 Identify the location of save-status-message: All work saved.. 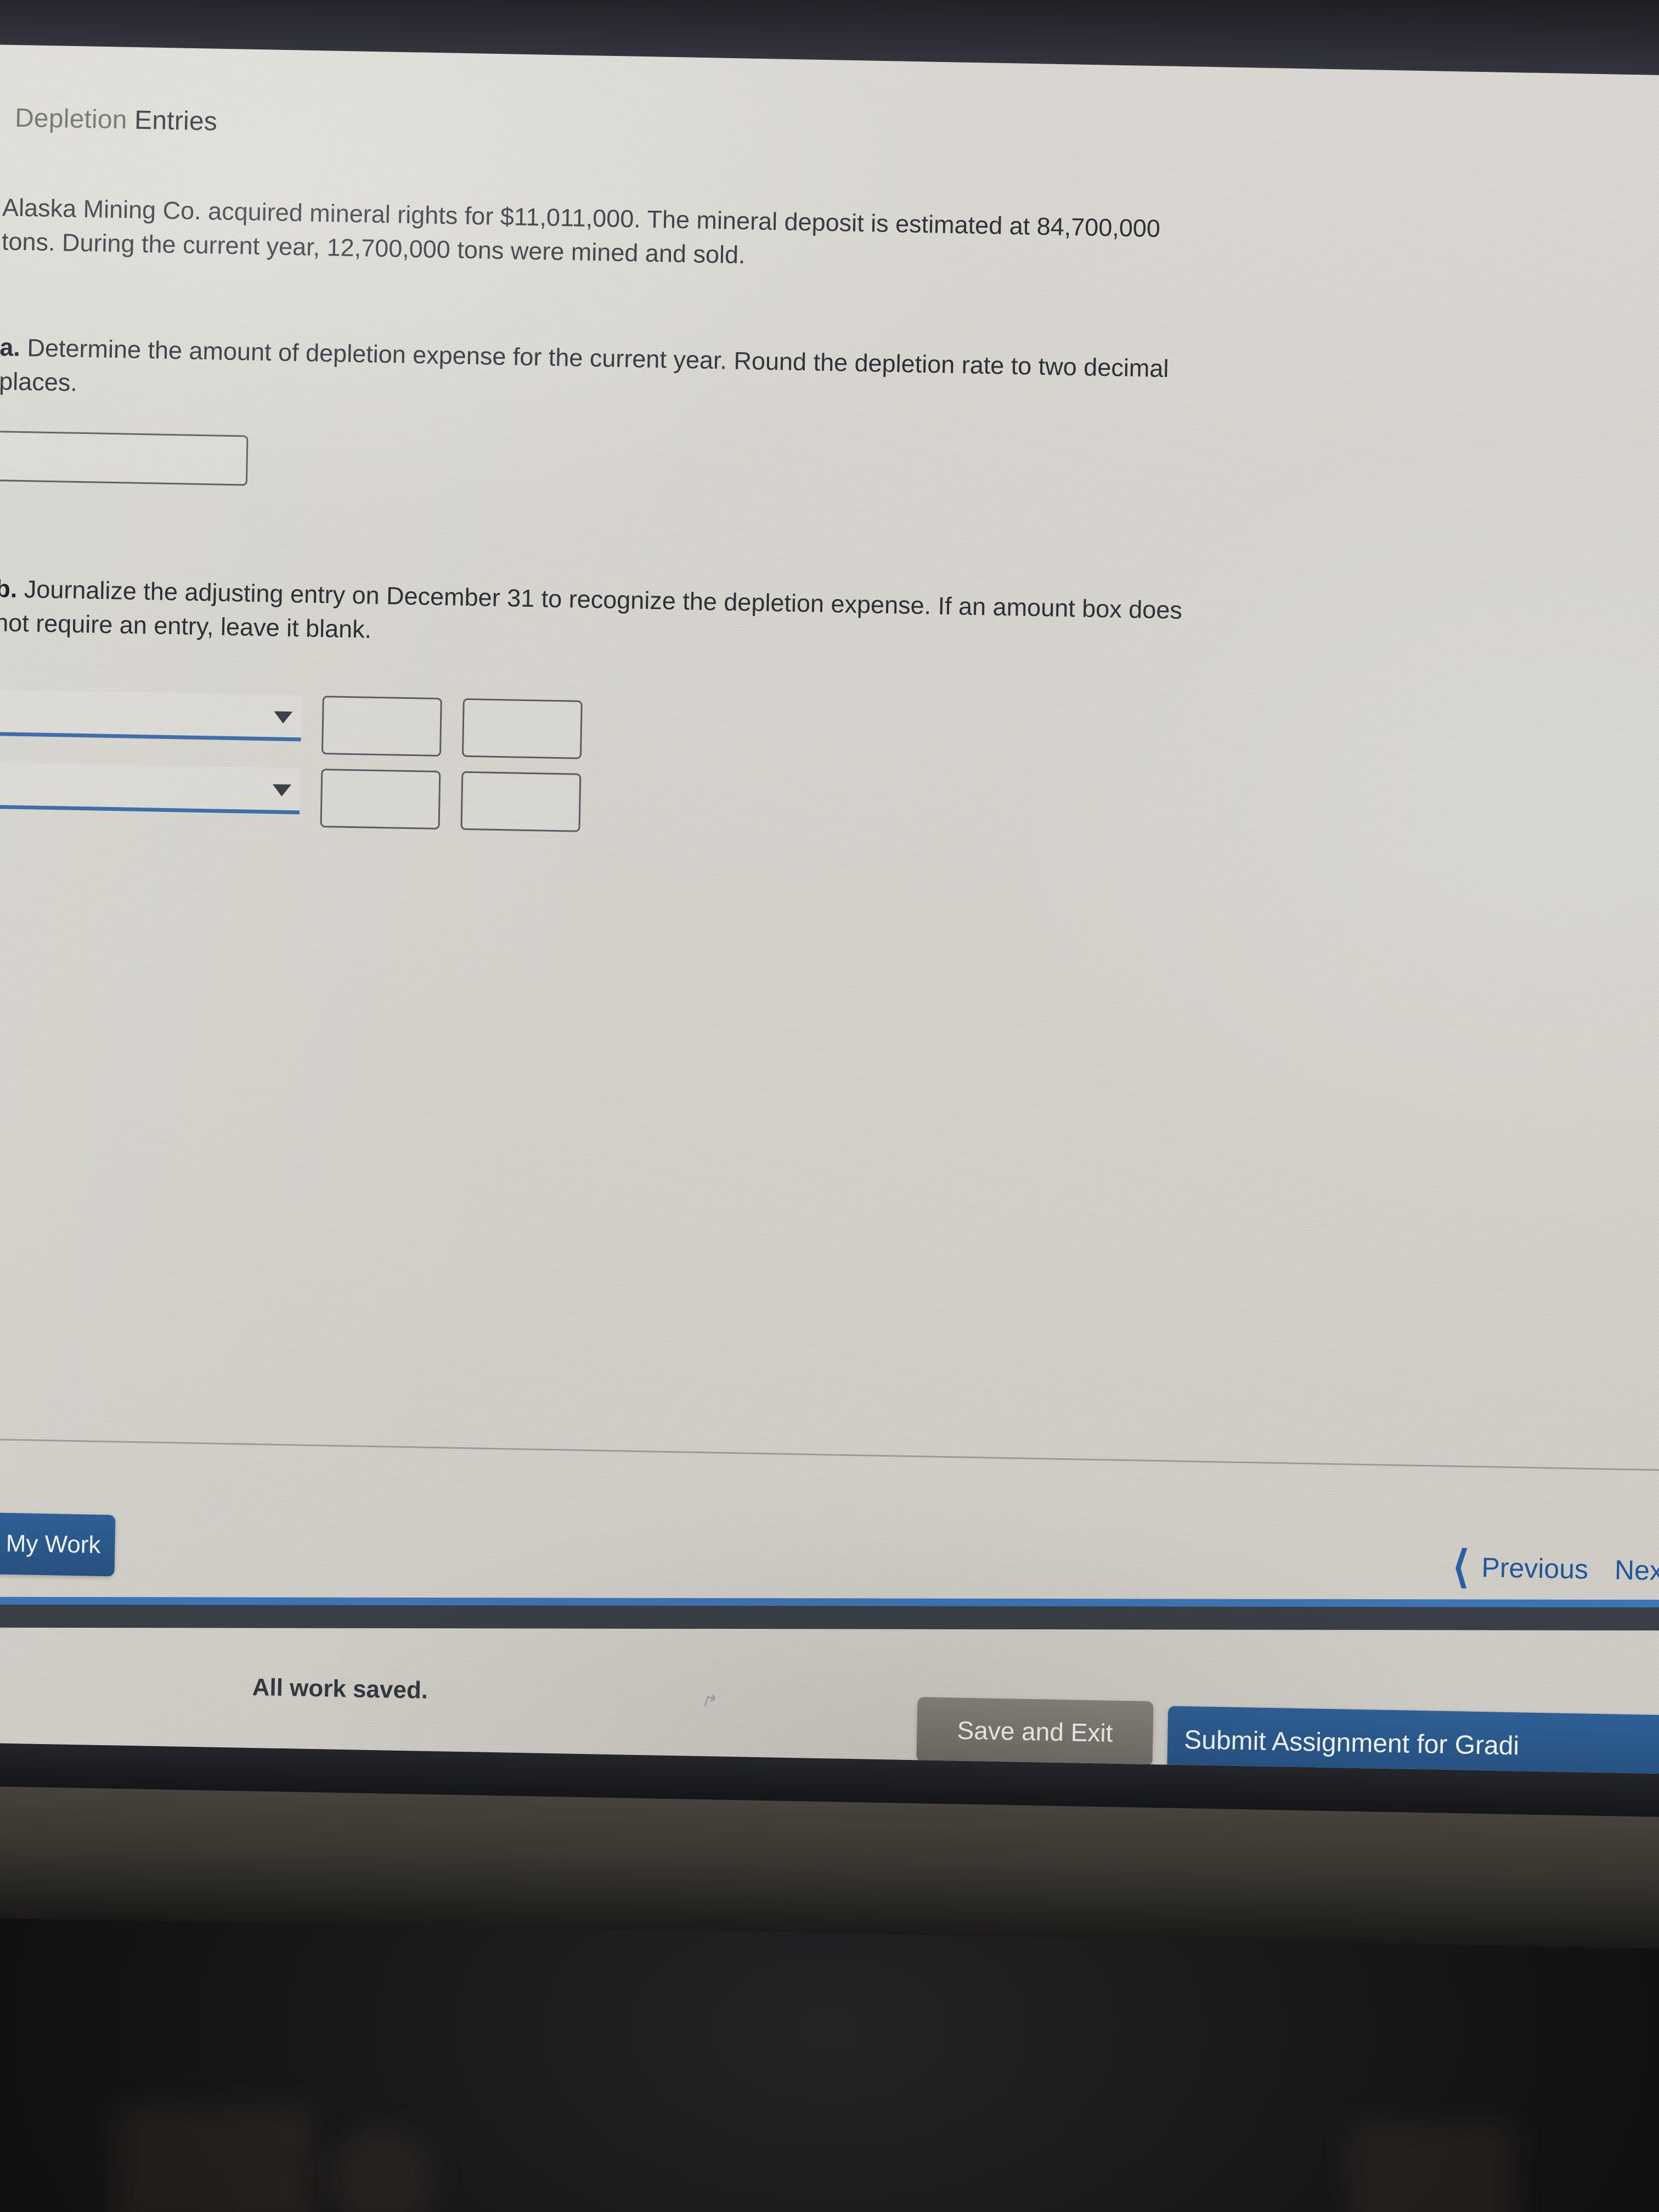
(340, 1689).